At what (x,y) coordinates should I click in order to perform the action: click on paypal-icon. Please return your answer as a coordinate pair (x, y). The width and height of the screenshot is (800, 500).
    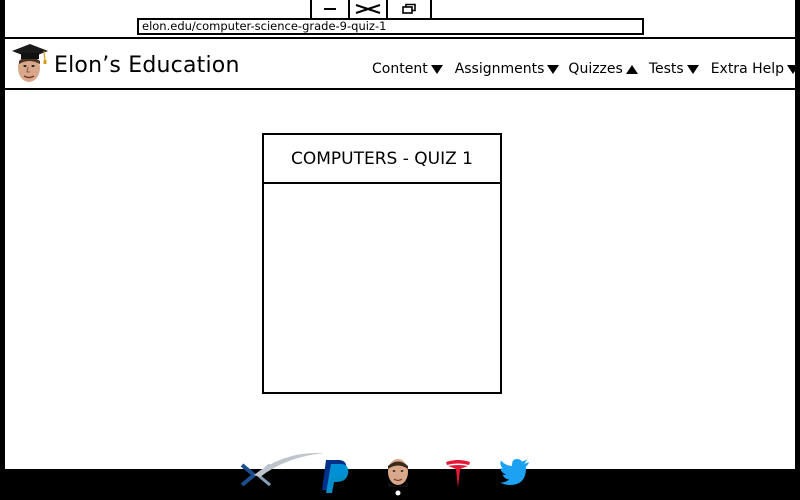
    Looking at the image, I should click on (336, 476).